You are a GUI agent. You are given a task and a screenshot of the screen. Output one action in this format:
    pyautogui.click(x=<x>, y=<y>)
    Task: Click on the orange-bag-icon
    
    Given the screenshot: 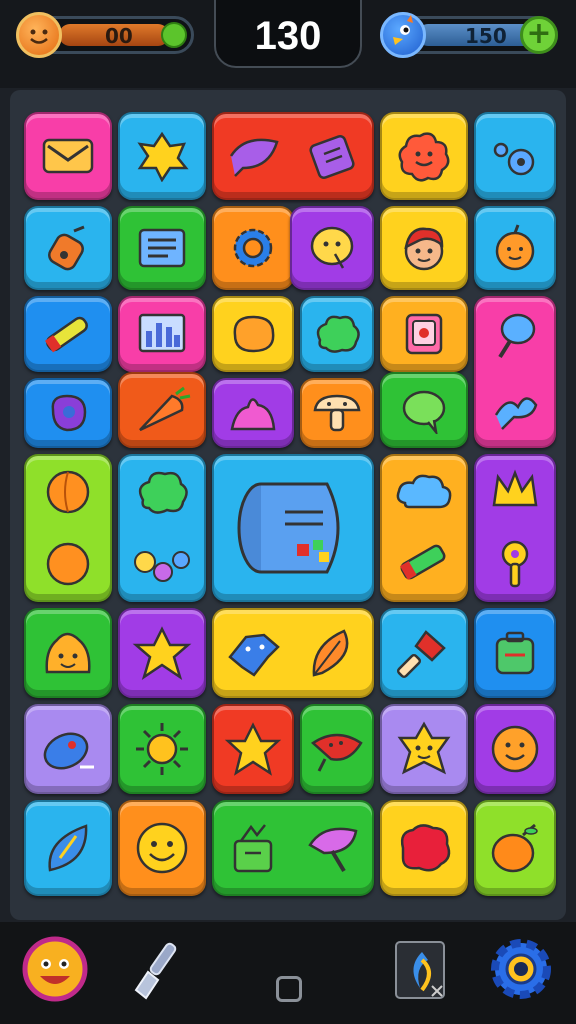 What is the action you would take?
    pyautogui.click(x=66, y=248)
    